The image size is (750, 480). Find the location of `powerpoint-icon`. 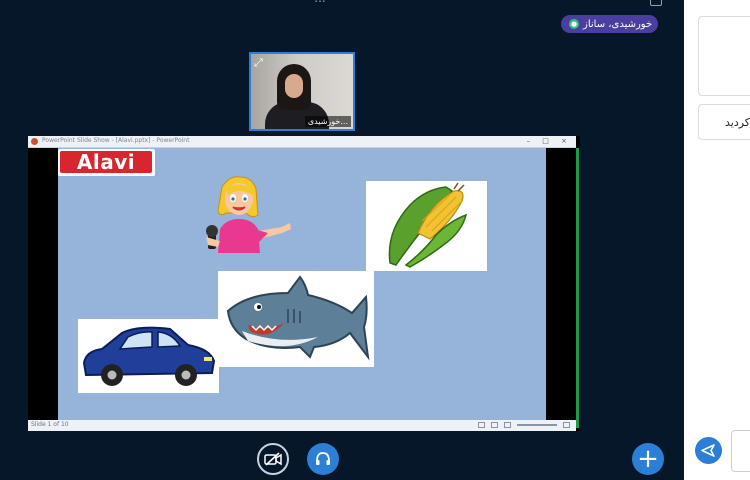

powerpoint-icon is located at coordinates (34, 141).